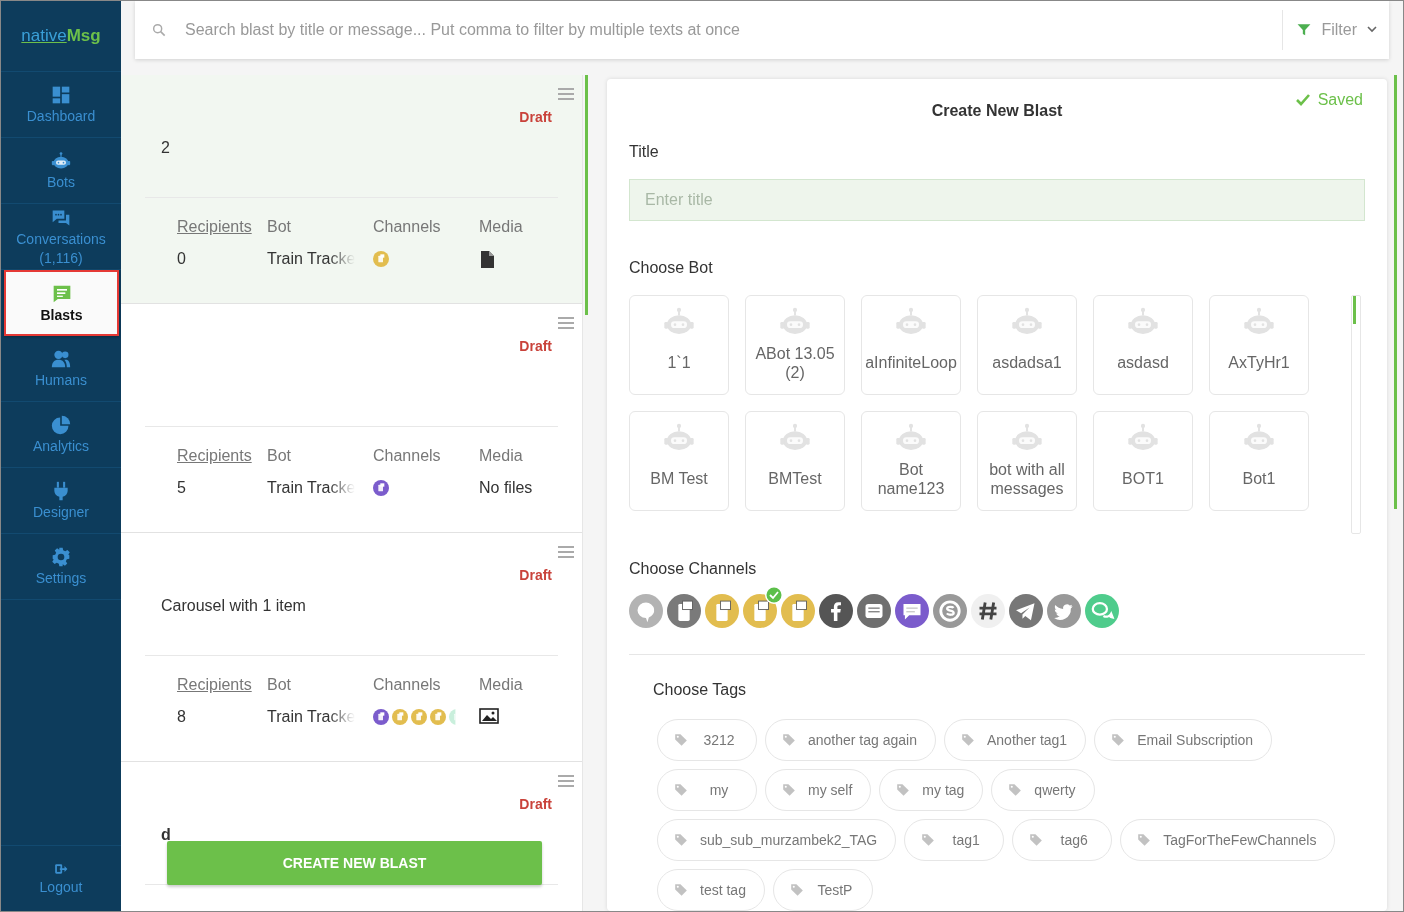 This screenshot has height=912, width=1404. Describe the element at coordinates (1027, 460) in the screenshot. I see `bot-option: bot with all messages` at that location.